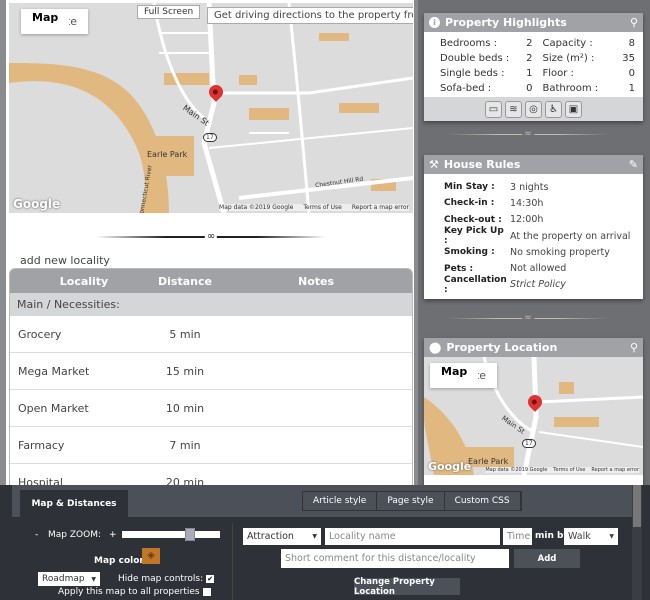 This screenshot has height=600, width=650. What do you see at coordinates (502, 347) in the screenshot?
I see `panel-title: Property Location` at bounding box center [502, 347].